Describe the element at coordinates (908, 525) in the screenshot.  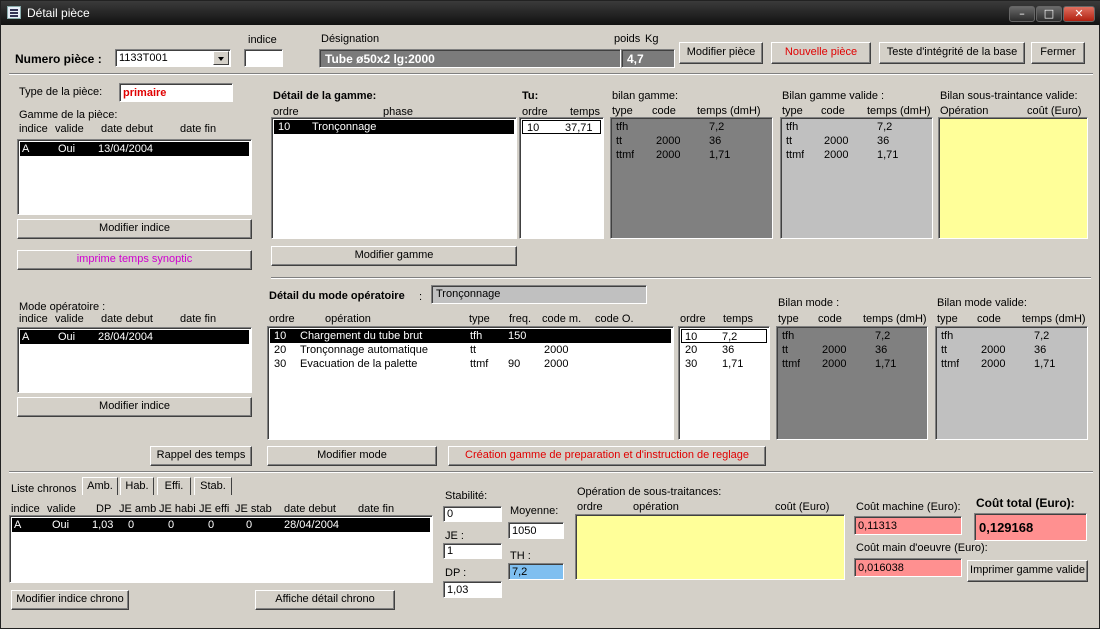
I see `cout-machine-field: 0,11313` at that location.